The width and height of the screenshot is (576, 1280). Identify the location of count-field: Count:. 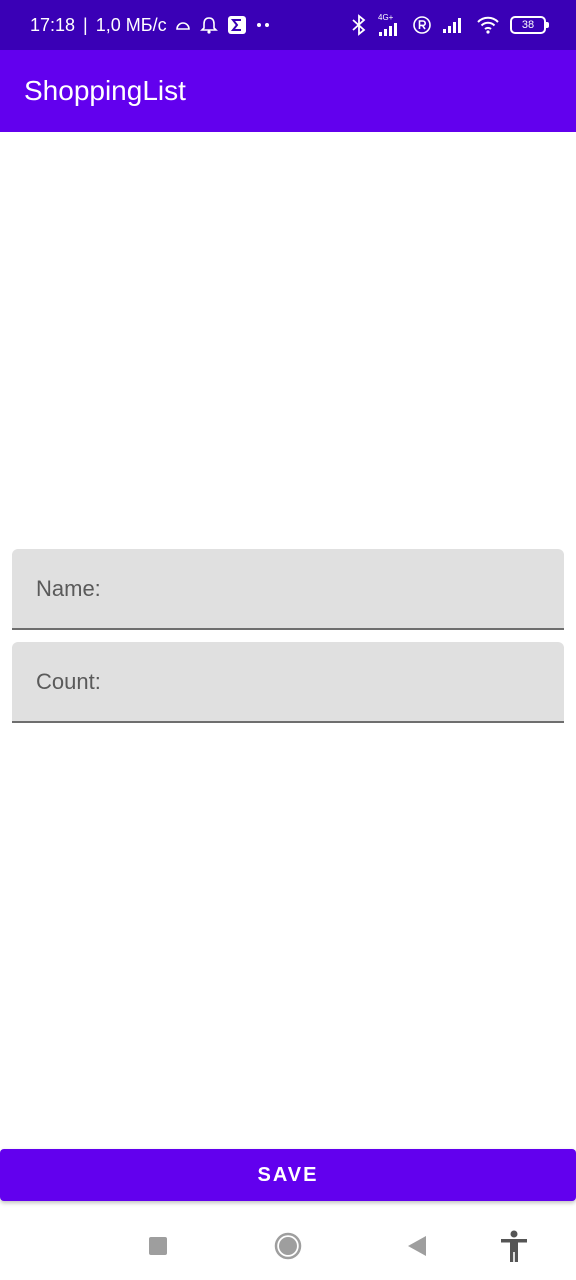
(288, 682).